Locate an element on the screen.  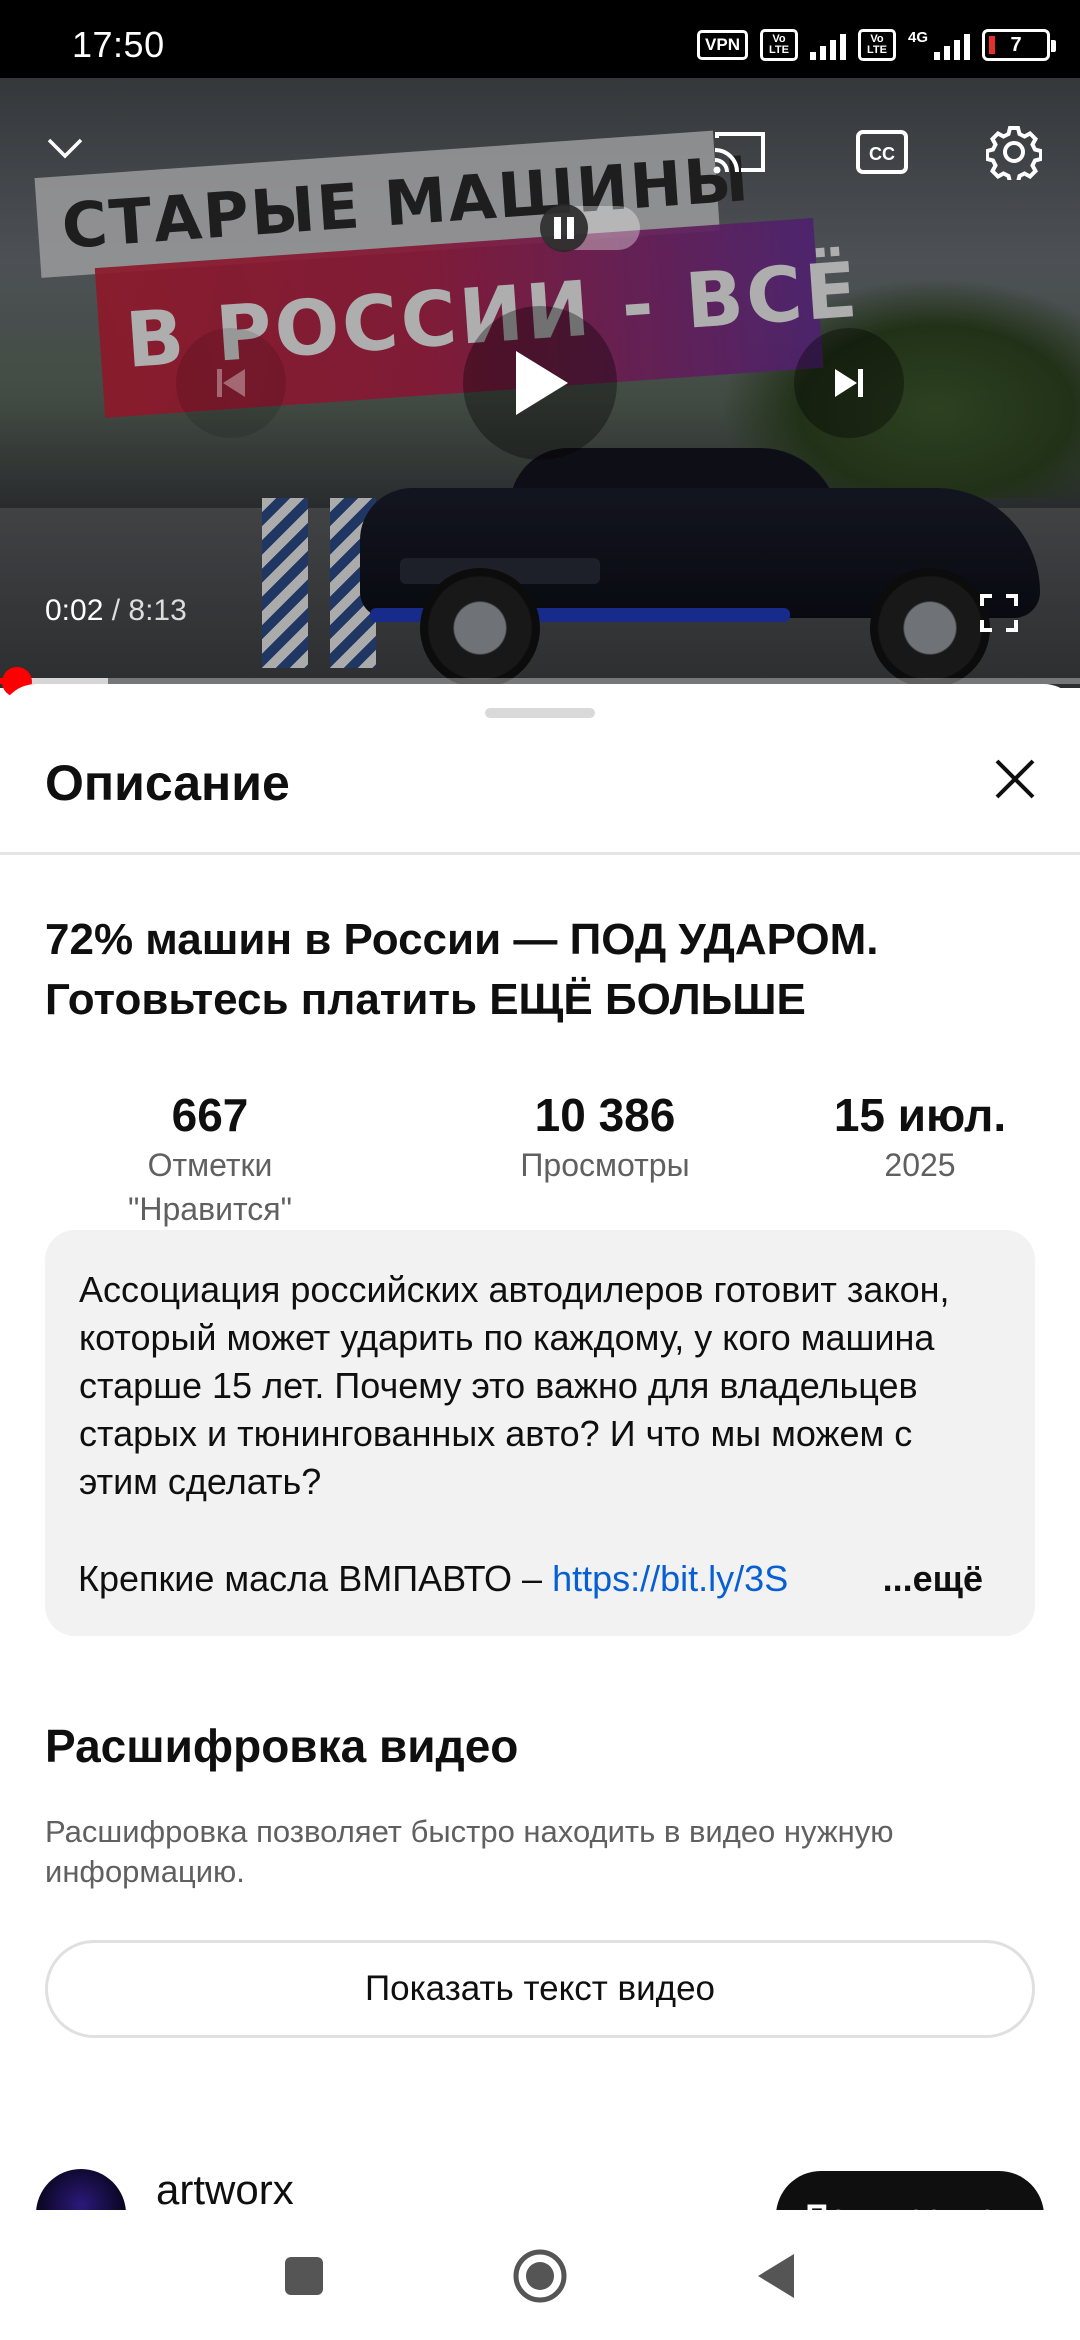
status-icons: VPN Vo LTE Vo LTE 4G 7 is located at coordinates (876, 45).